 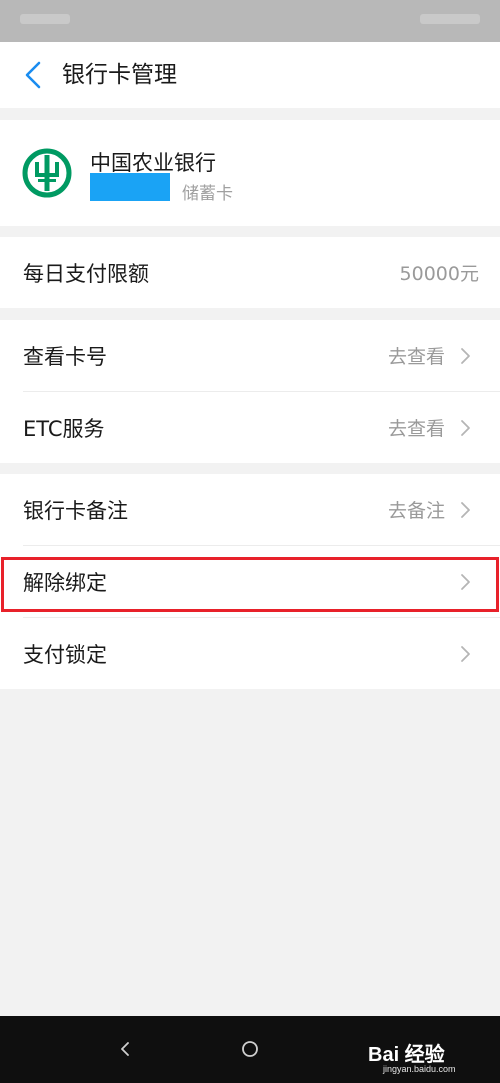 I want to click on daily-limit-label: 每日支付限额, so click(x=86, y=273).